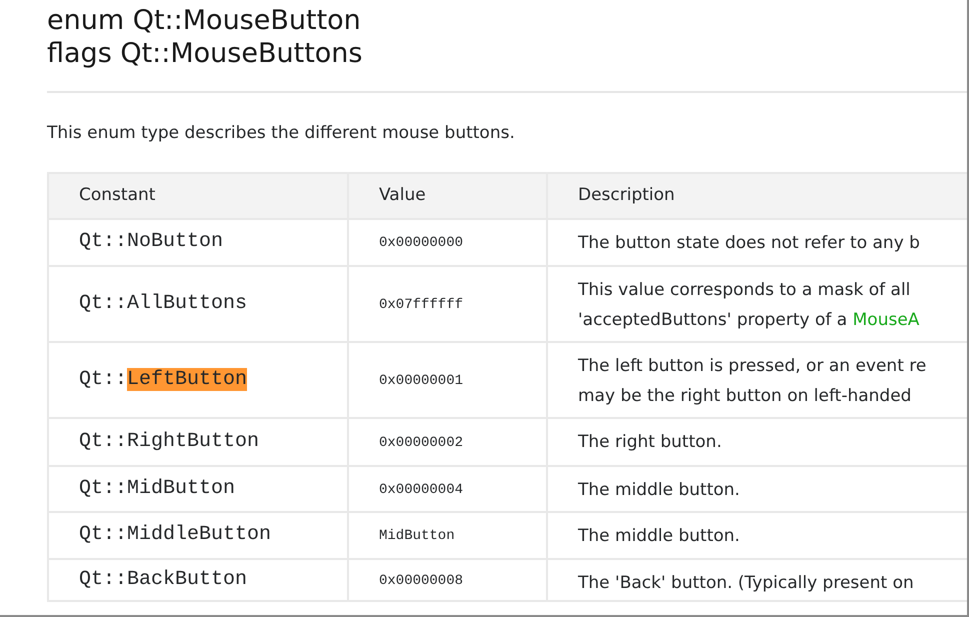 Image resolution: width=969 pixels, height=617 pixels. What do you see at coordinates (749, 243) in the screenshot?
I see `description-text: The button state does not refer to any b` at bounding box center [749, 243].